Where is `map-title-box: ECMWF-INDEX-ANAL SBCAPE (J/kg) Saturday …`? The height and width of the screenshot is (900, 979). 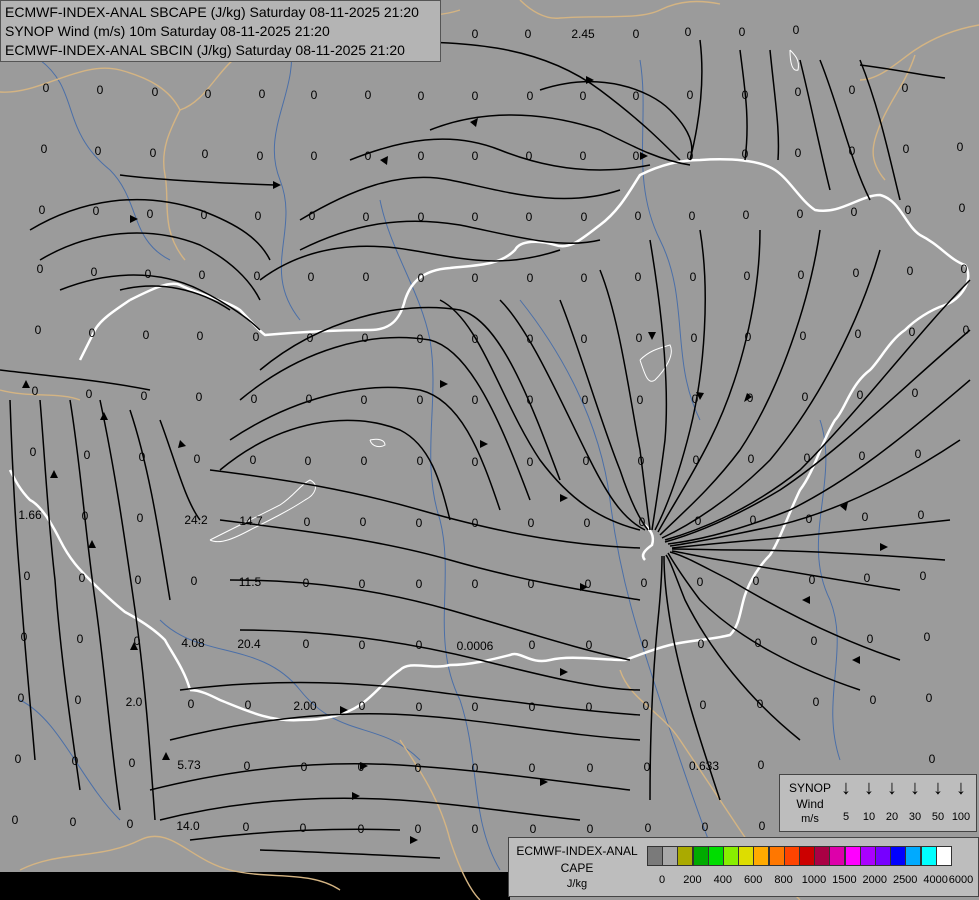 map-title-box: ECMWF-INDEX-ANAL SBCAPE (J/kg) Saturday … is located at coordinates (220, 31).